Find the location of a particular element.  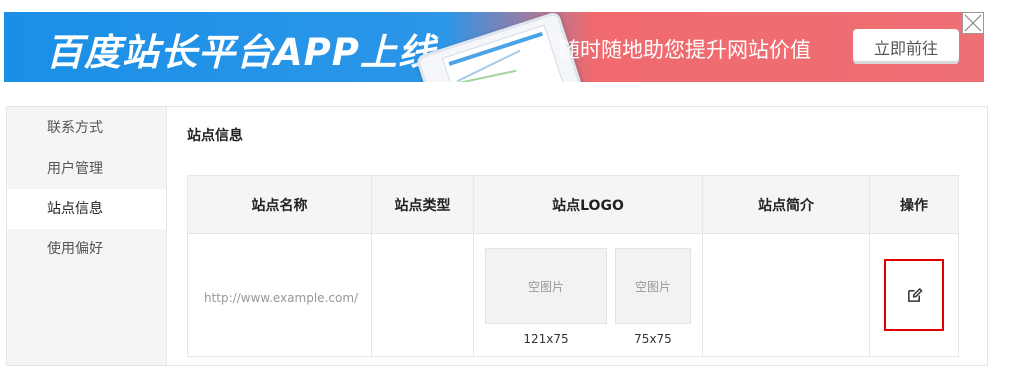

column-header-site-name: 站点名称 is located at coordinates (279, 204).